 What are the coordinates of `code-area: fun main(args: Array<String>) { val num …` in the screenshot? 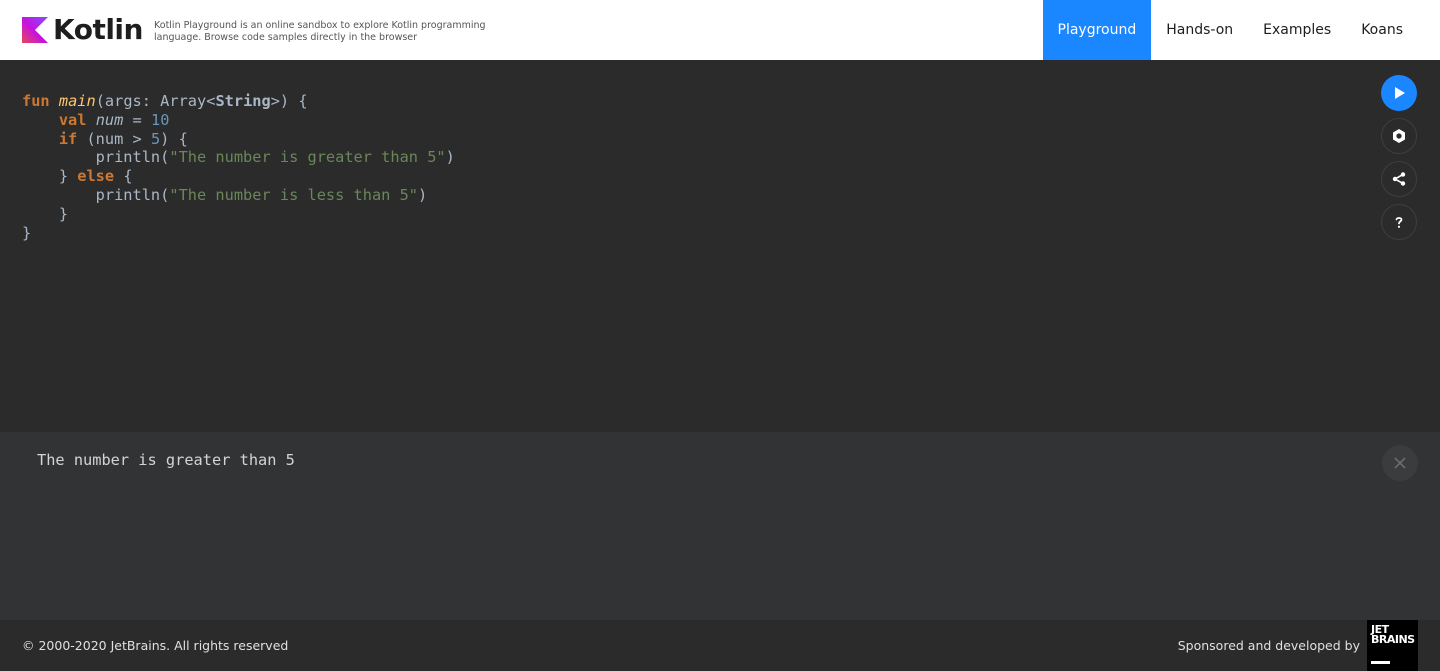 It's located at (238, 167).